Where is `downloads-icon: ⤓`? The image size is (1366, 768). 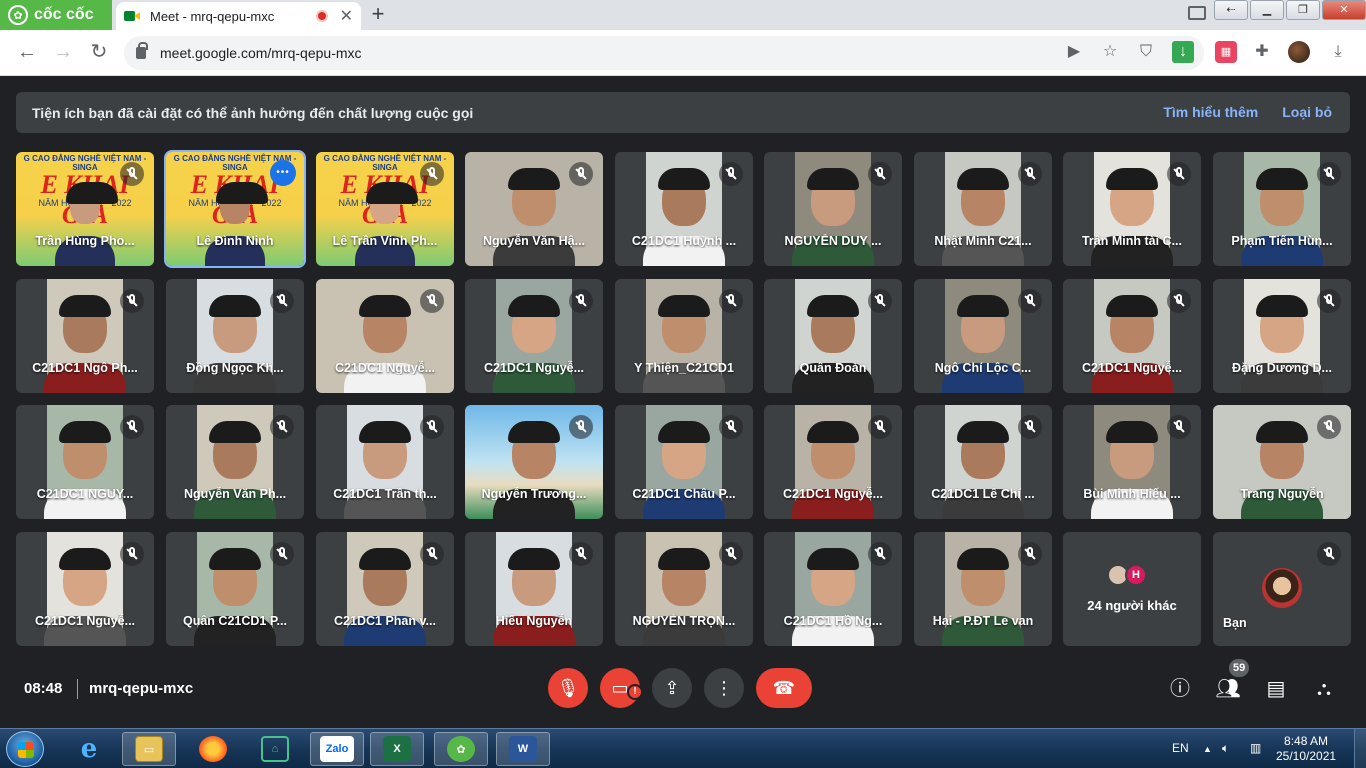
downloads-icon: ⤓ is located at coordinates (1338, 52).